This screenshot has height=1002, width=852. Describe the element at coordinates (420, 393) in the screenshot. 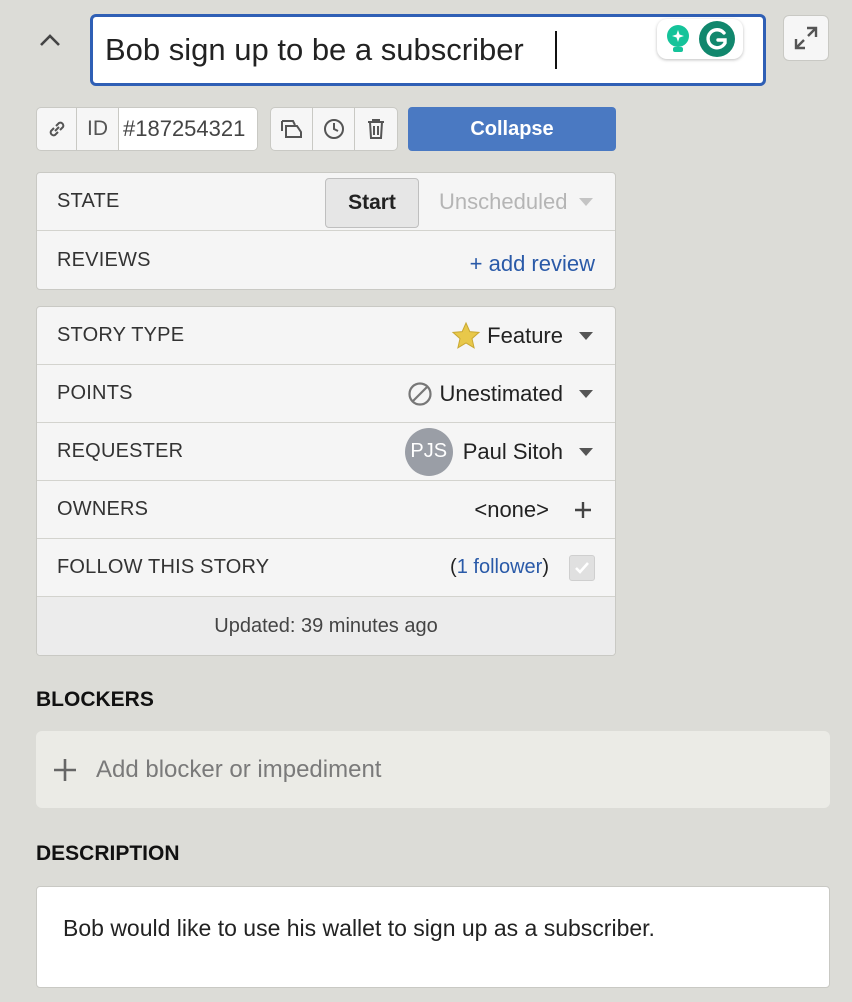

I see `prohibited-icon` at that location.